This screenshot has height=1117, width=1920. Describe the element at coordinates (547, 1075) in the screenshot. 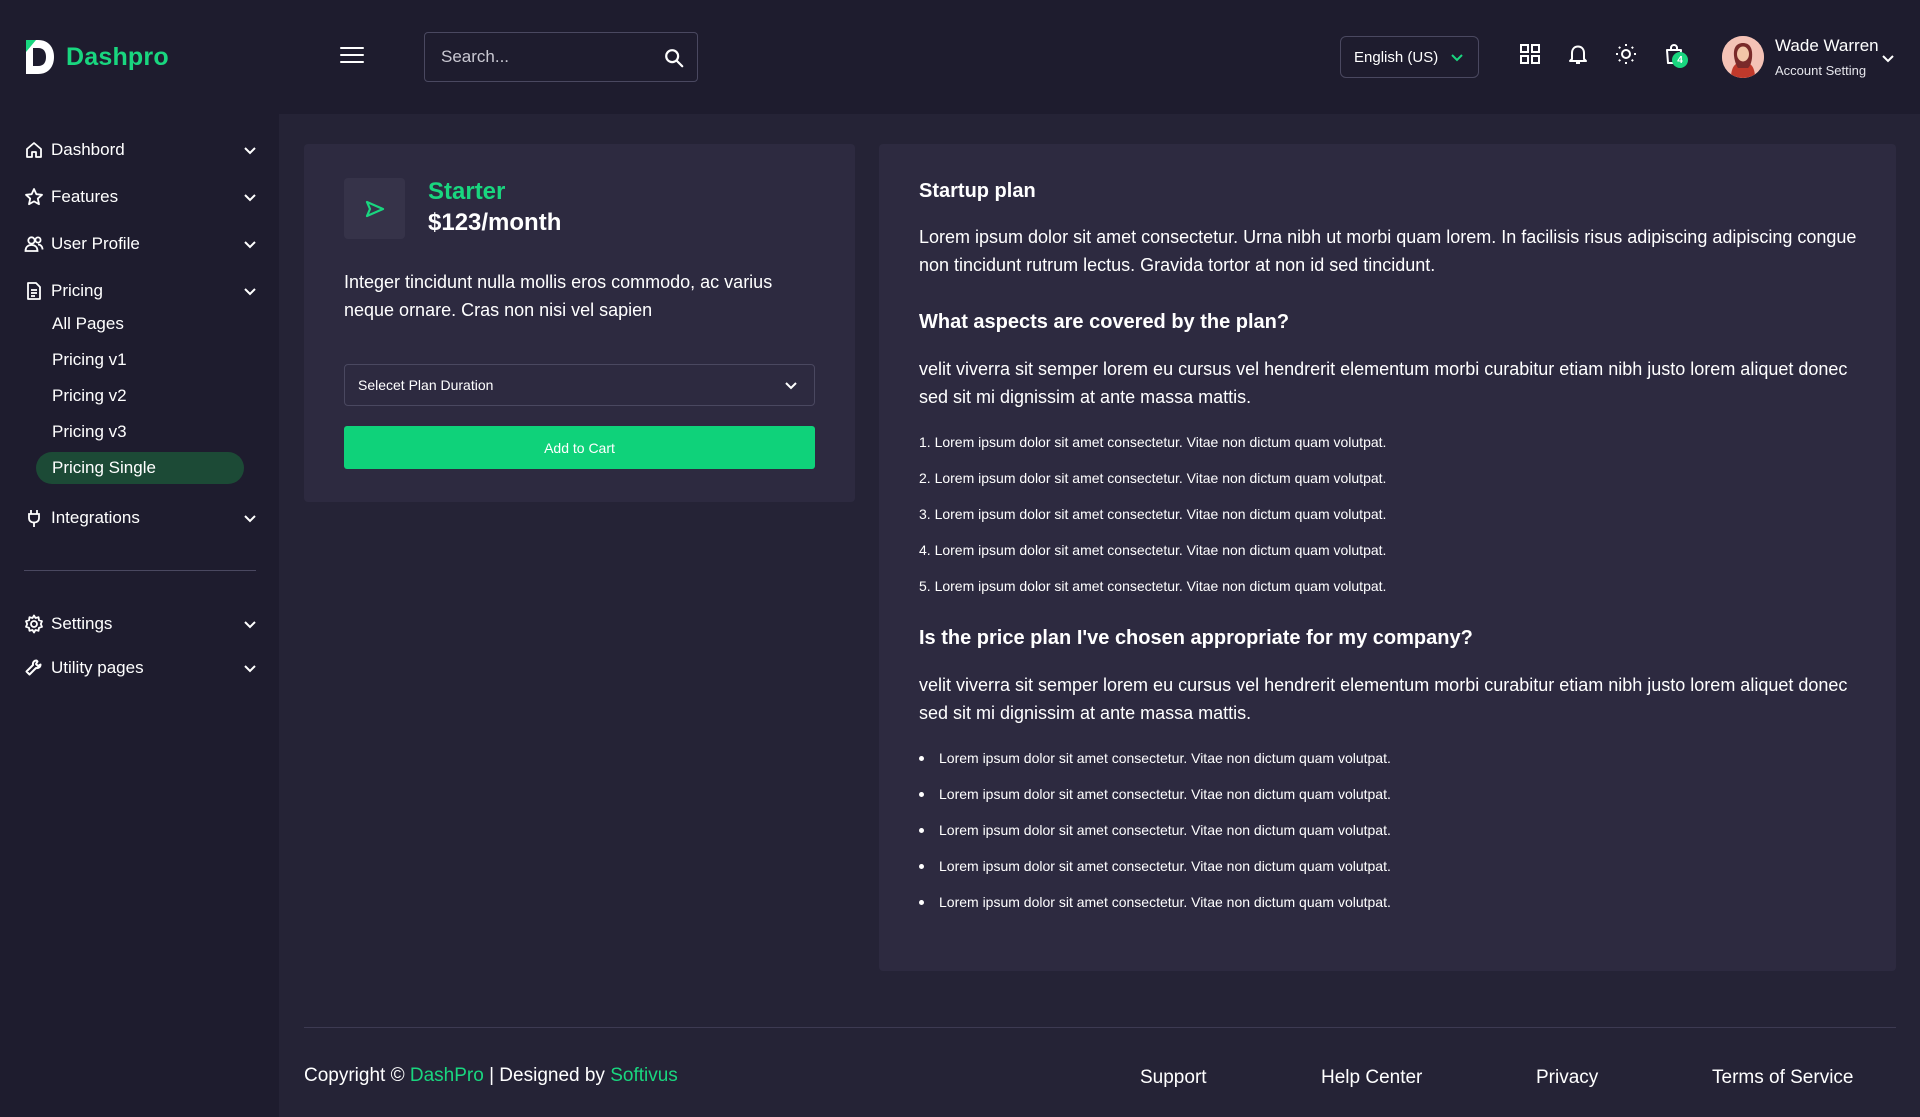

I see `copyright-mid: | Designed by` at that location.